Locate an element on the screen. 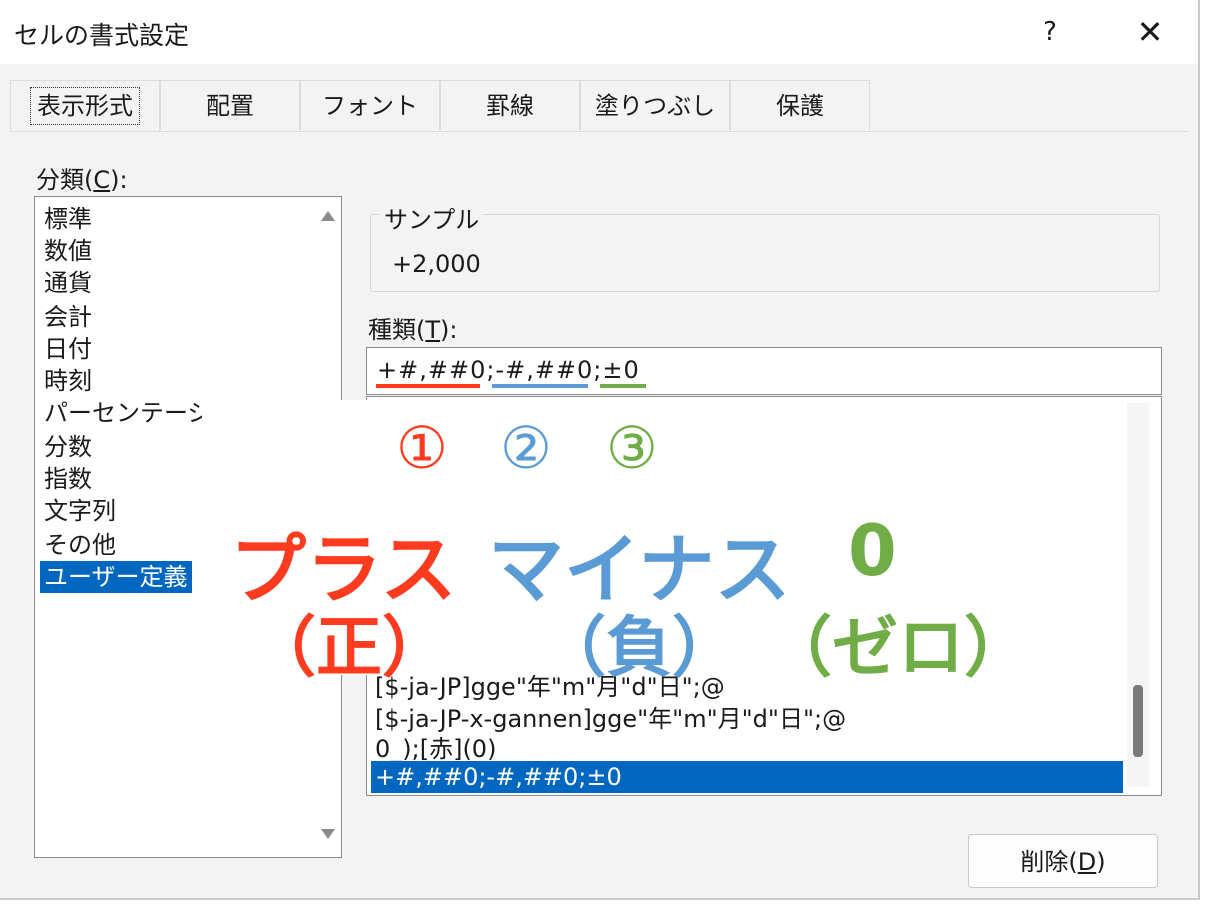  category-item-special: その他 is located at coordinates (80, 545).